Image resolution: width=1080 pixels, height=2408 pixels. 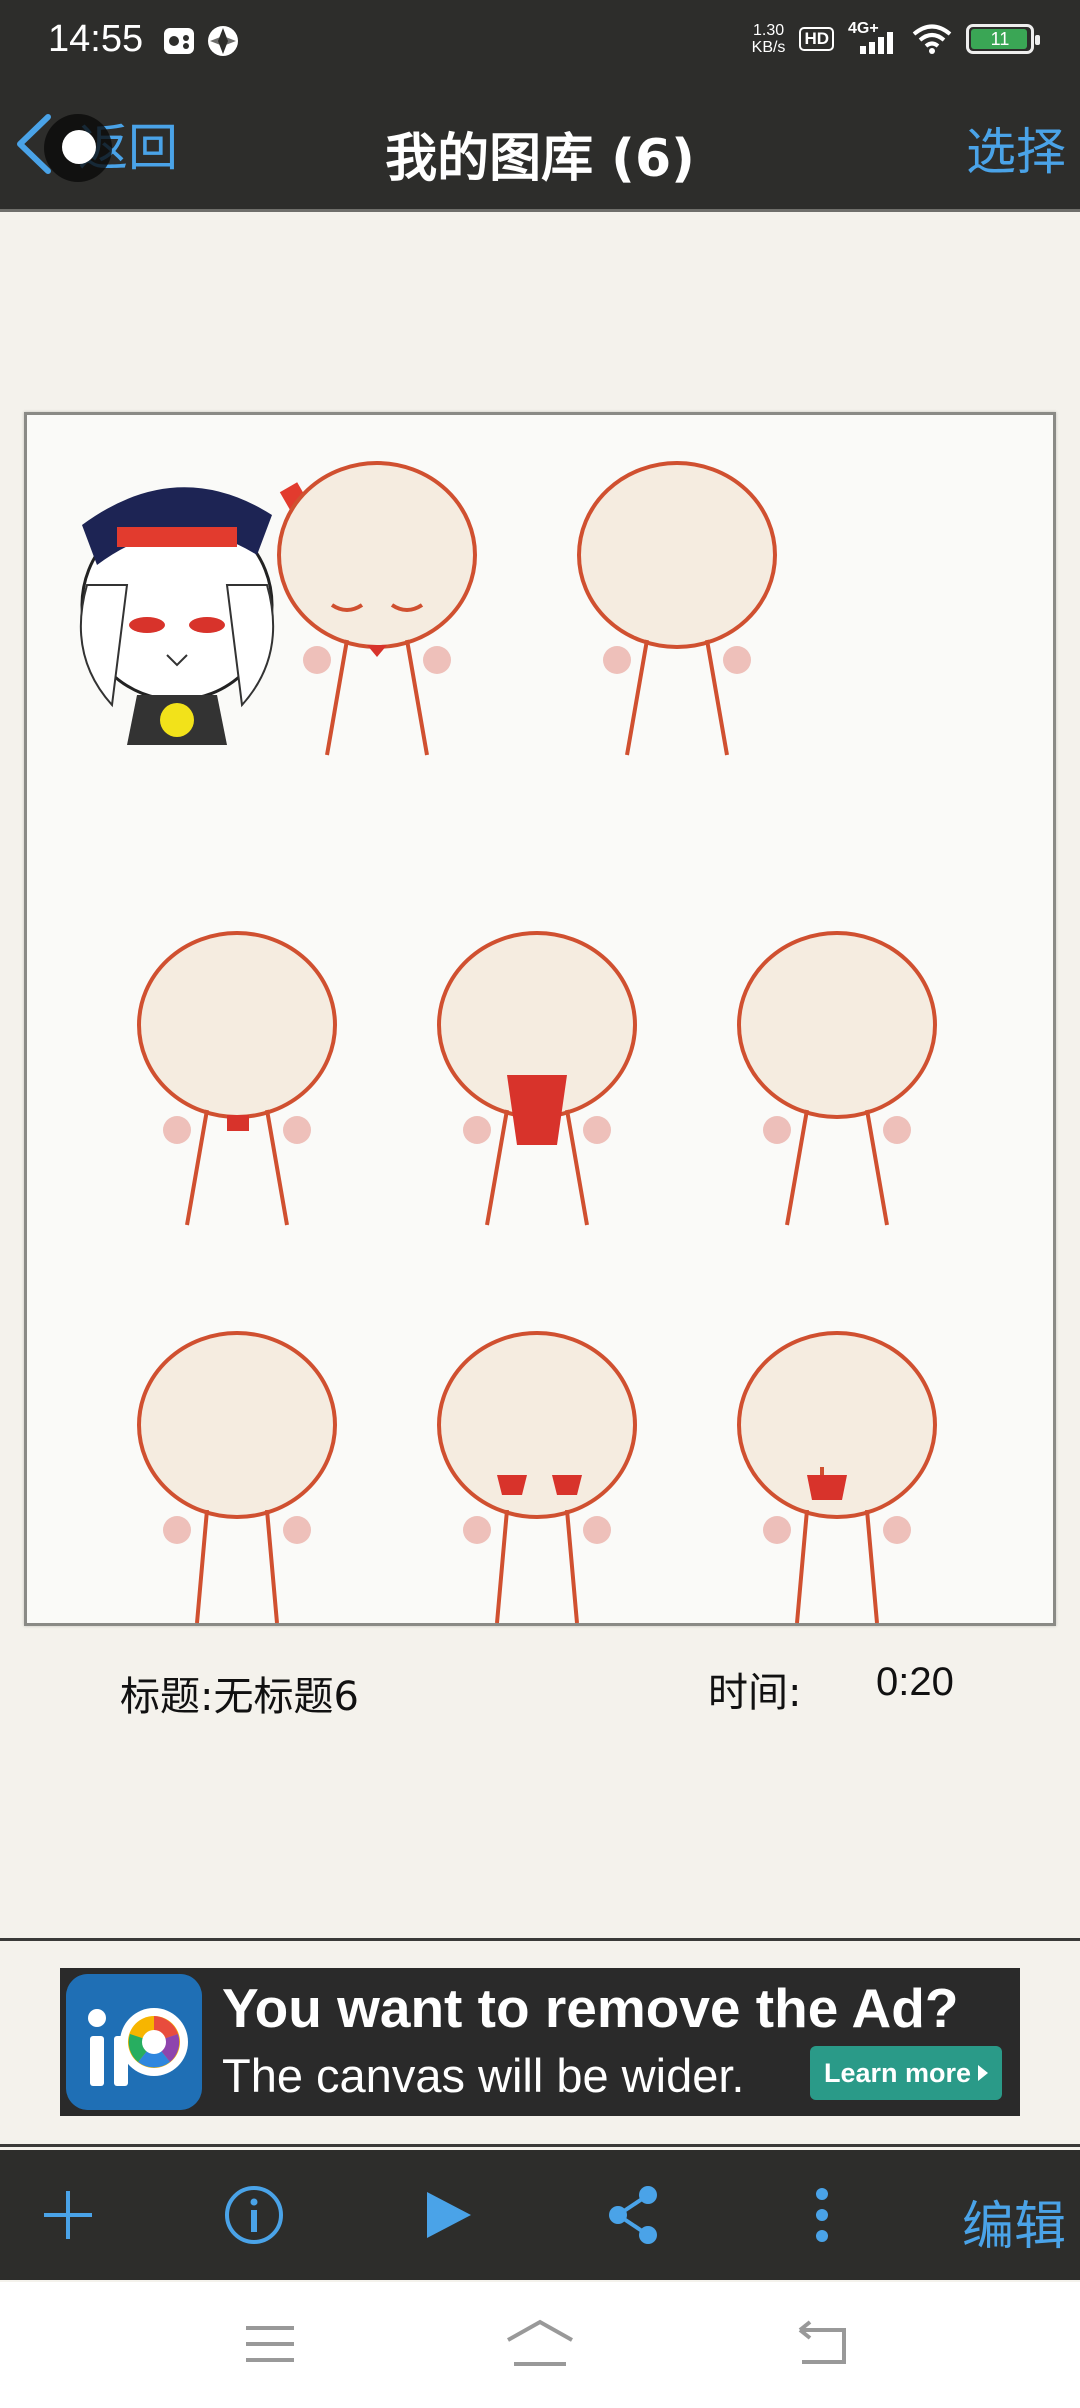 What do you see at coordinates (1003, 39) in the screenshot?
I see `battery-icon: 11` at bounding box center [1003, 39].